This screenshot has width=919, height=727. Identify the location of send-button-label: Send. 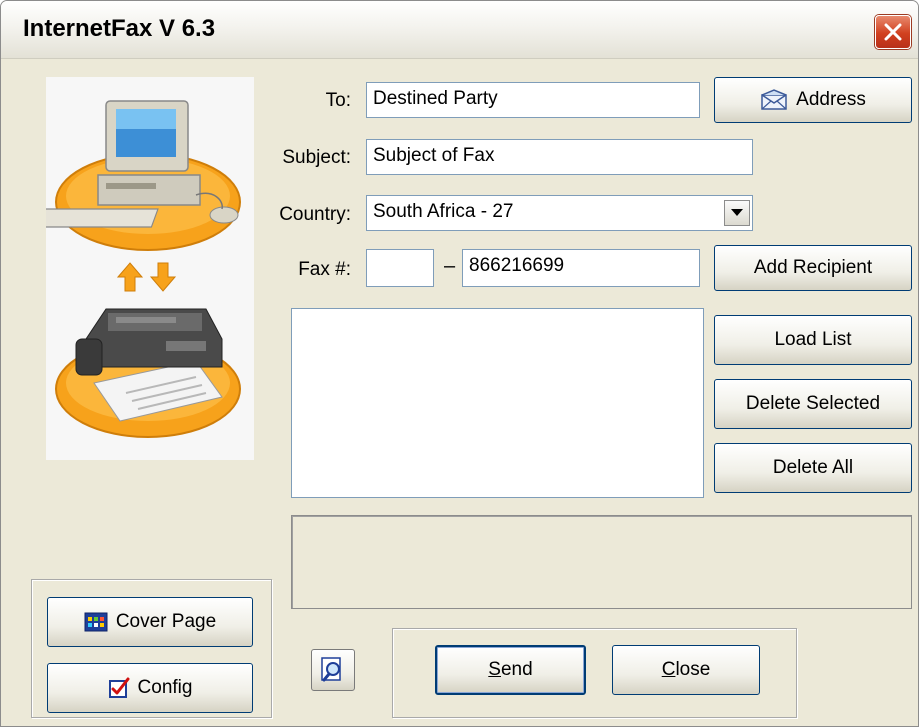
(510, 669).